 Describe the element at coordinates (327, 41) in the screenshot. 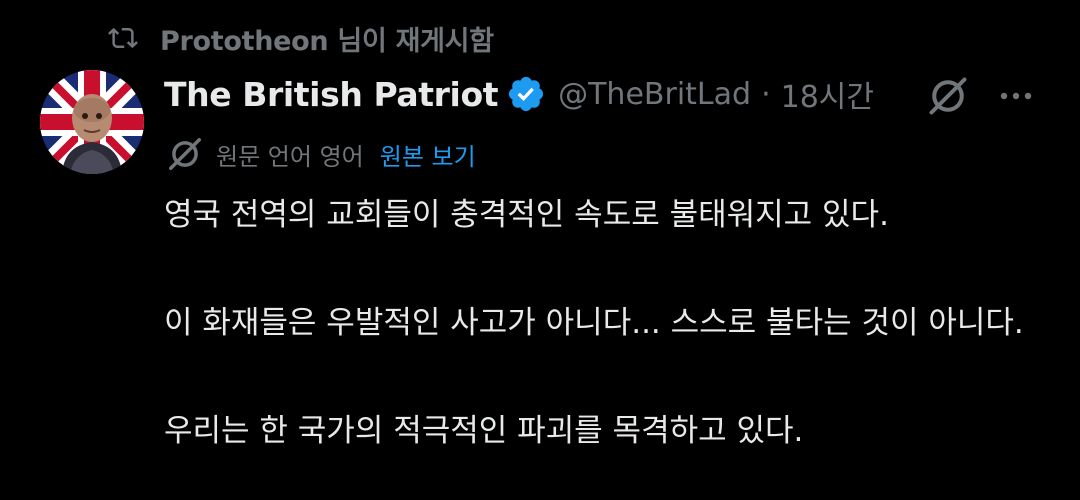

I see `repost-label: Prototheon 님이 재게시함` at that location.